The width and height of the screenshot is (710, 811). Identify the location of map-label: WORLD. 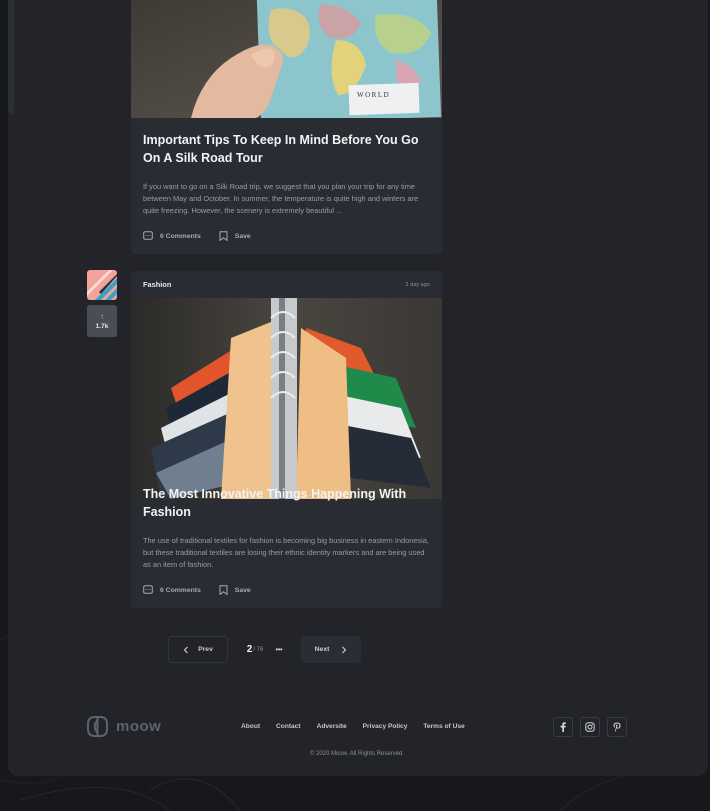
(373, 95).